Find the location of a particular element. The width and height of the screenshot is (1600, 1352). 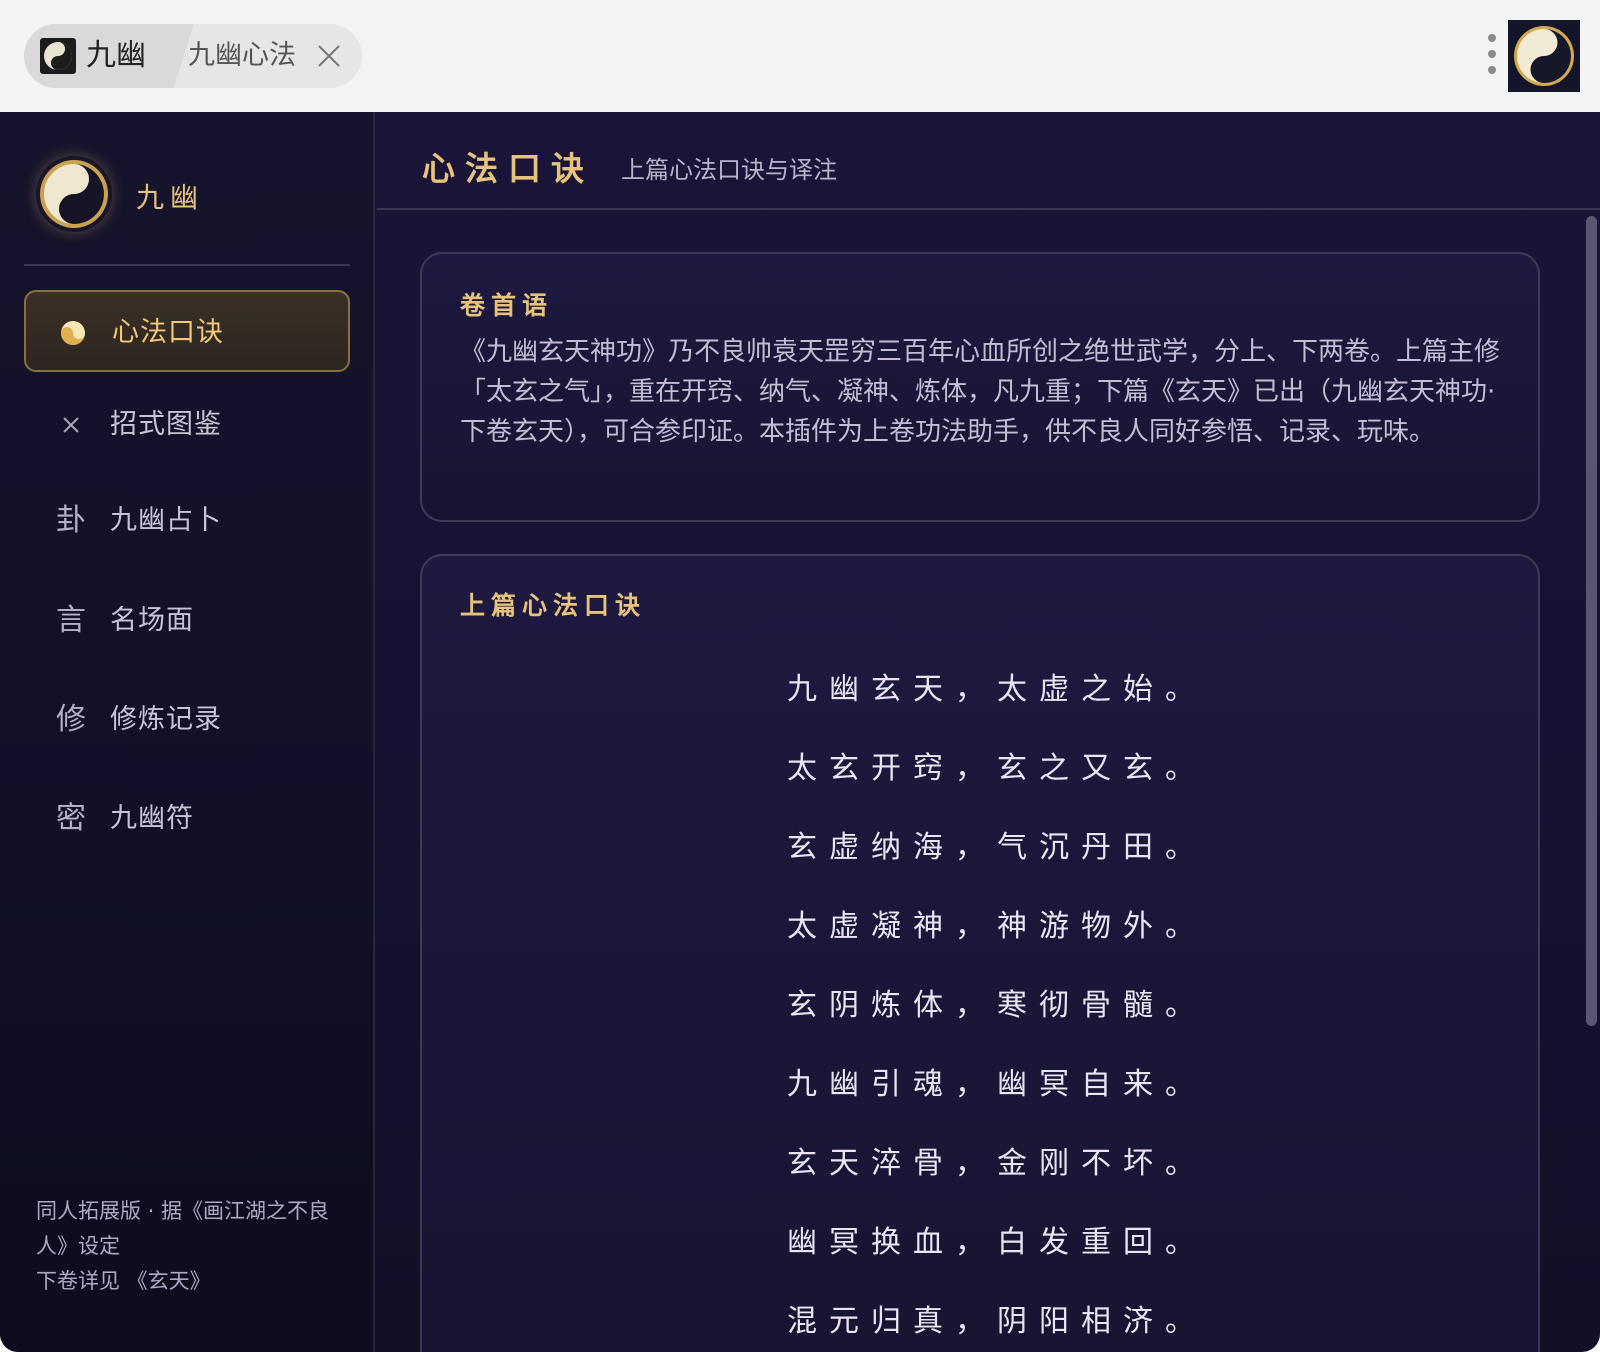

verse-line: 玄阴炼体，寒彻骨髓。 is located at coordinates (997, 1005).